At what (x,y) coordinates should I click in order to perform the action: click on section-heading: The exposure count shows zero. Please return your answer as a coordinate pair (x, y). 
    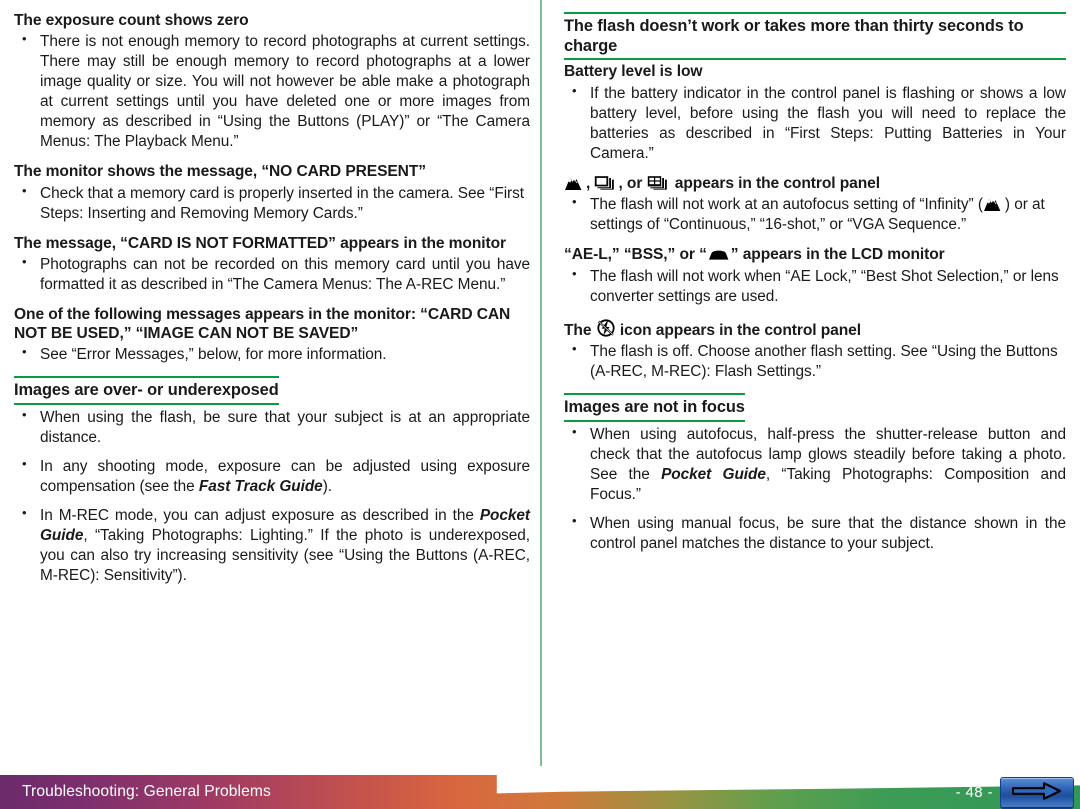
    Looking at the image, I should click on (131, 20).